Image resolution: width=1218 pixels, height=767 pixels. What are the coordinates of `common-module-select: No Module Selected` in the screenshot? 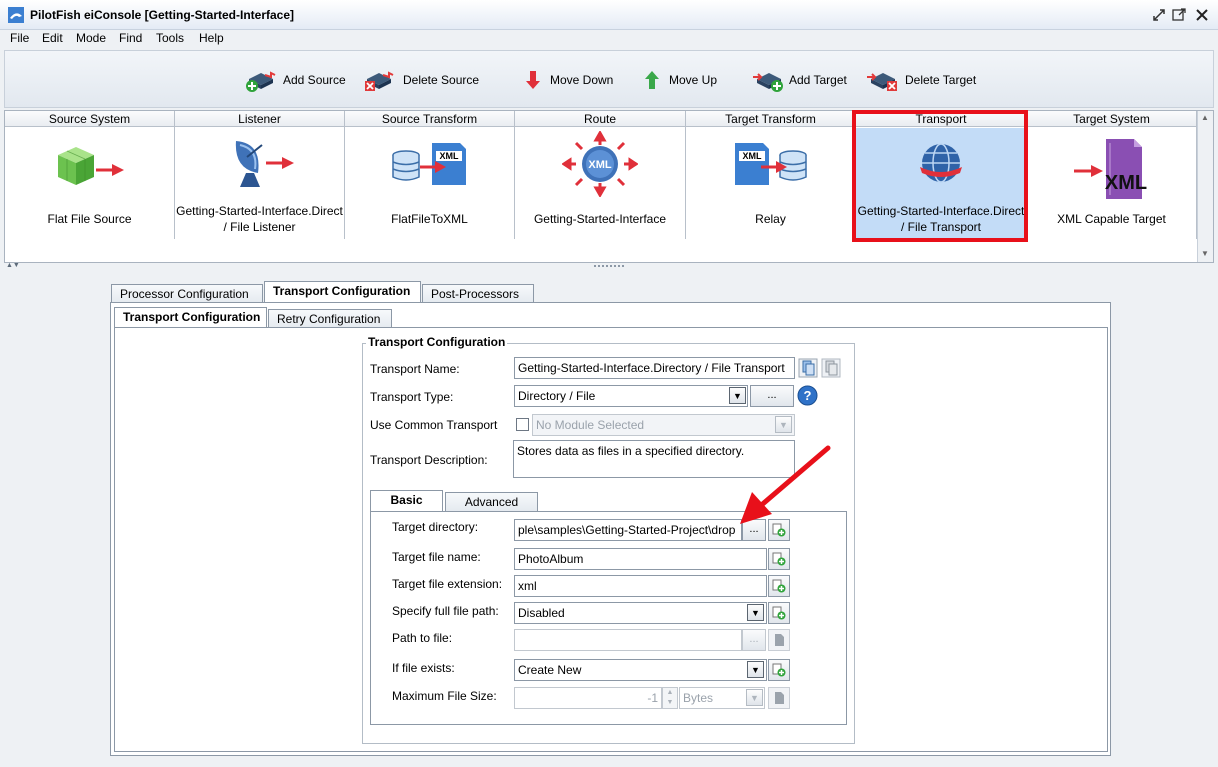 It's located at (663, 425).